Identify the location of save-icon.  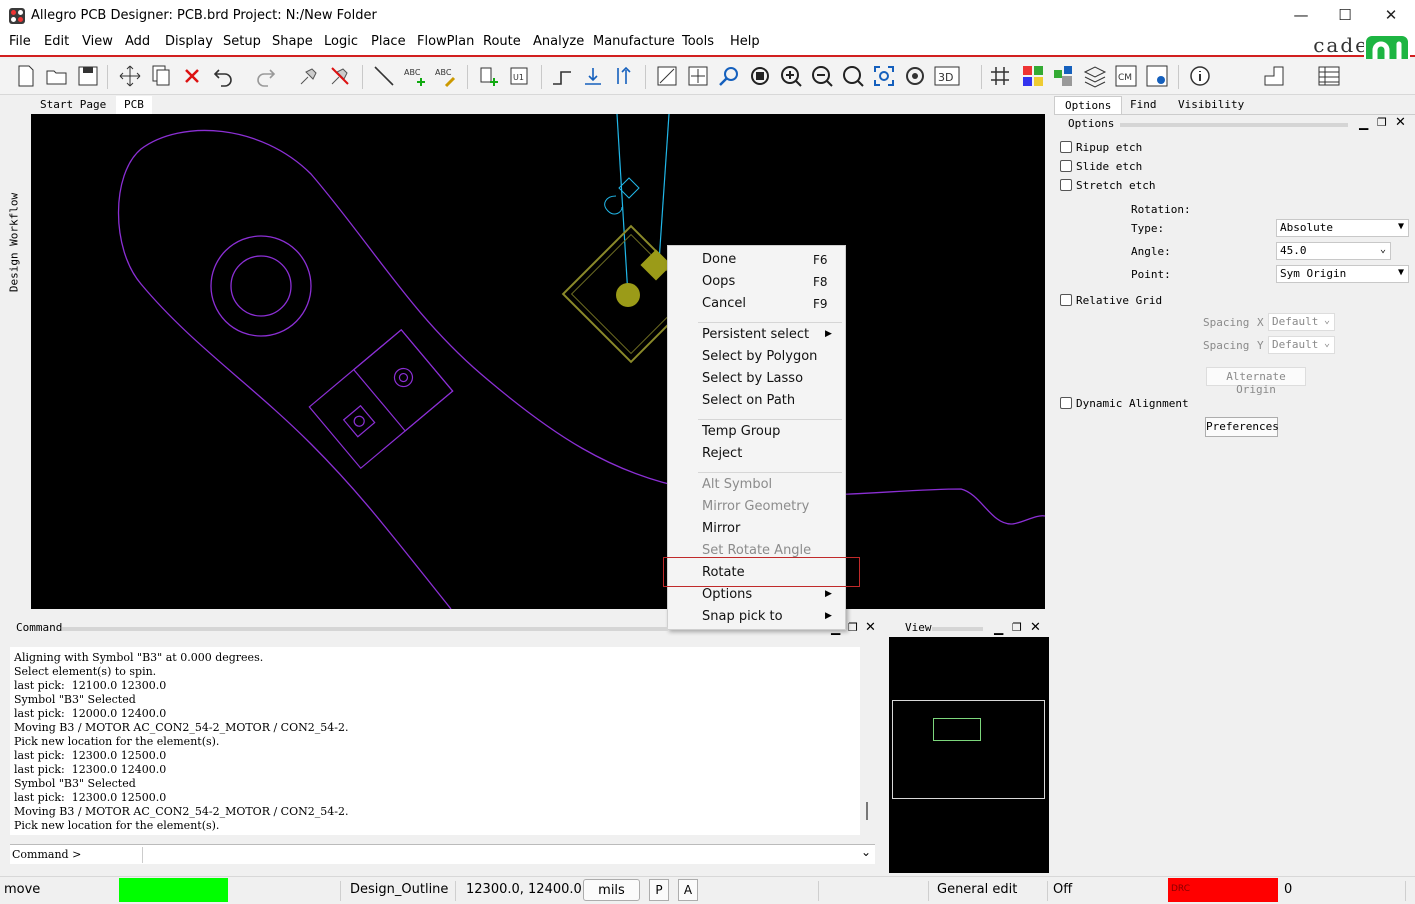
(88, 76).